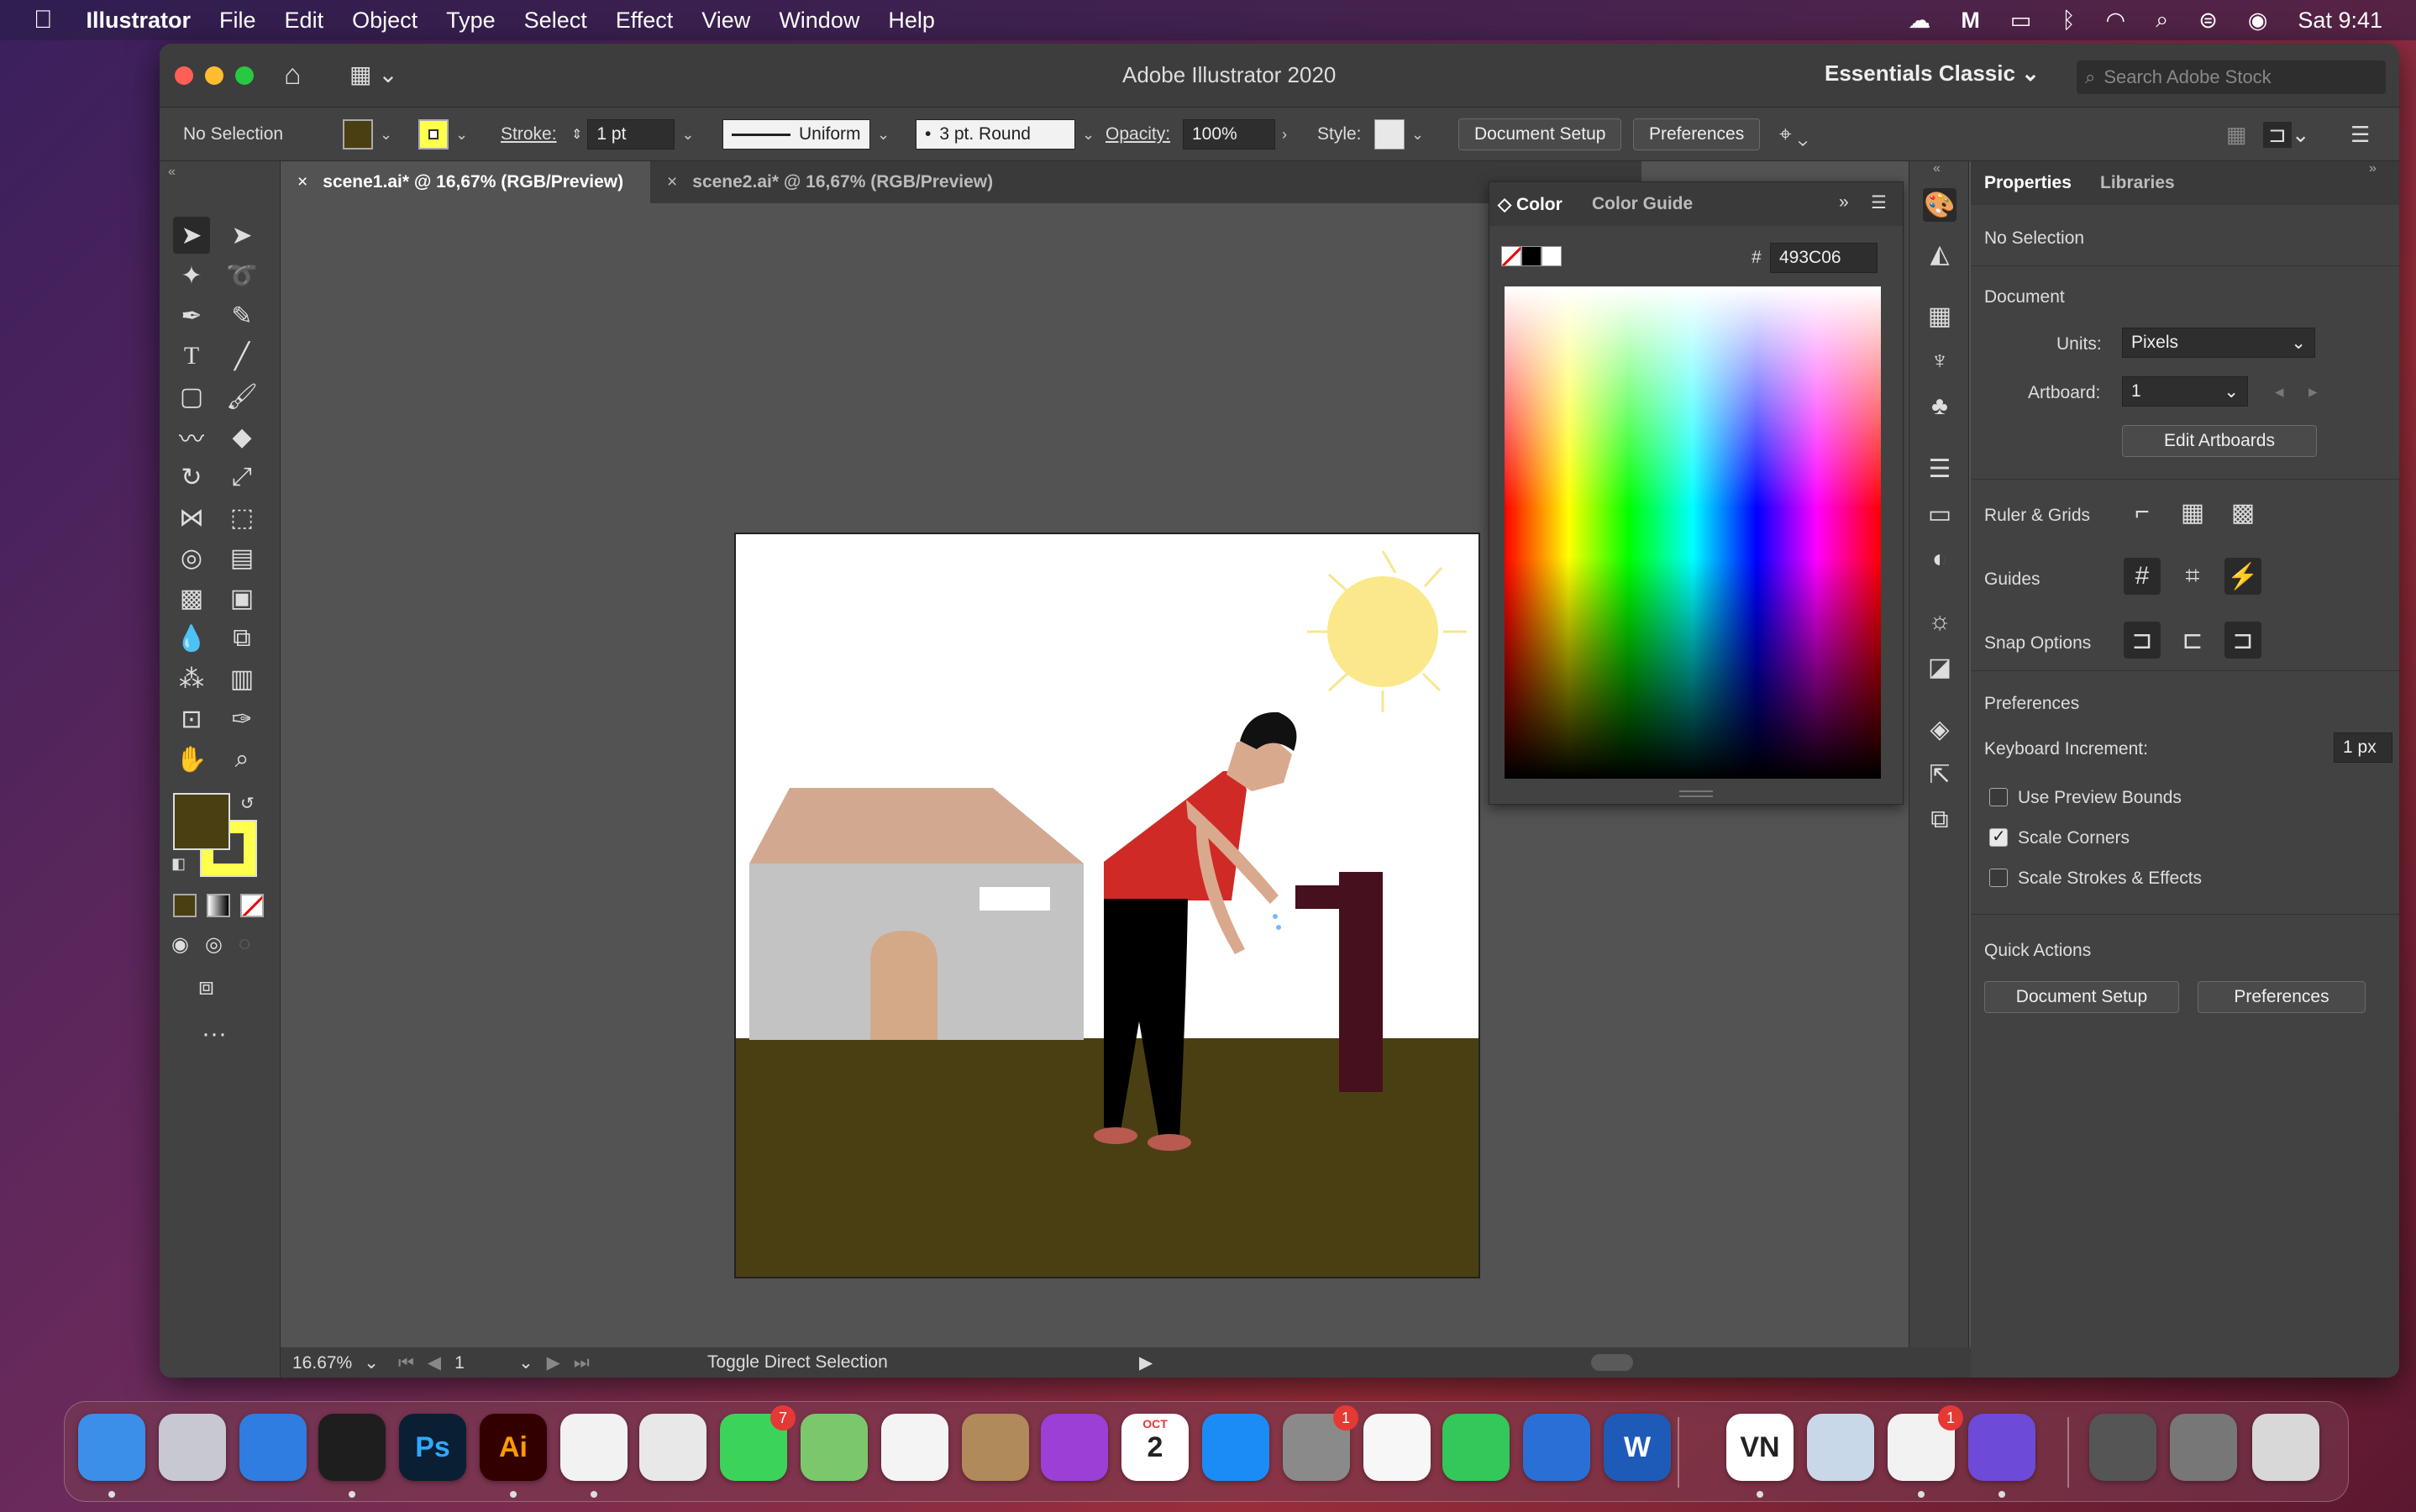 This screenshot has height=1512, width=2416. Describe the element at coordinates (1642, 204) in the screenshot. I see `tab-color-guide: Color Guide` at that location.